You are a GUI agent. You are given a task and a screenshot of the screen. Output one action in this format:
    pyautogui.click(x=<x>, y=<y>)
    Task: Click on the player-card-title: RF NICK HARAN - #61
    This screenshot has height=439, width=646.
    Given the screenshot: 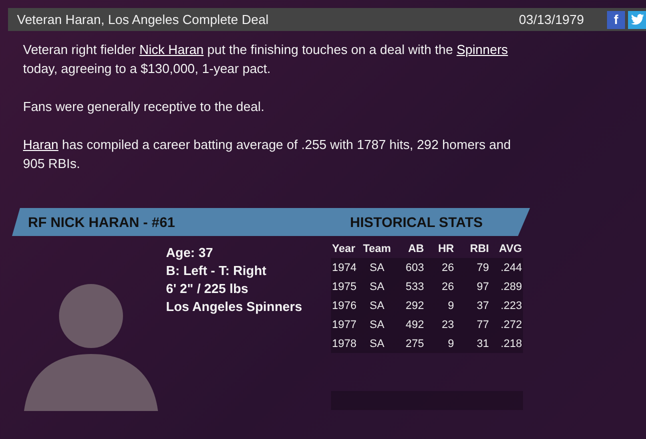 What is the action you would take?
    pyautogui.click(x=101, y=222)
    